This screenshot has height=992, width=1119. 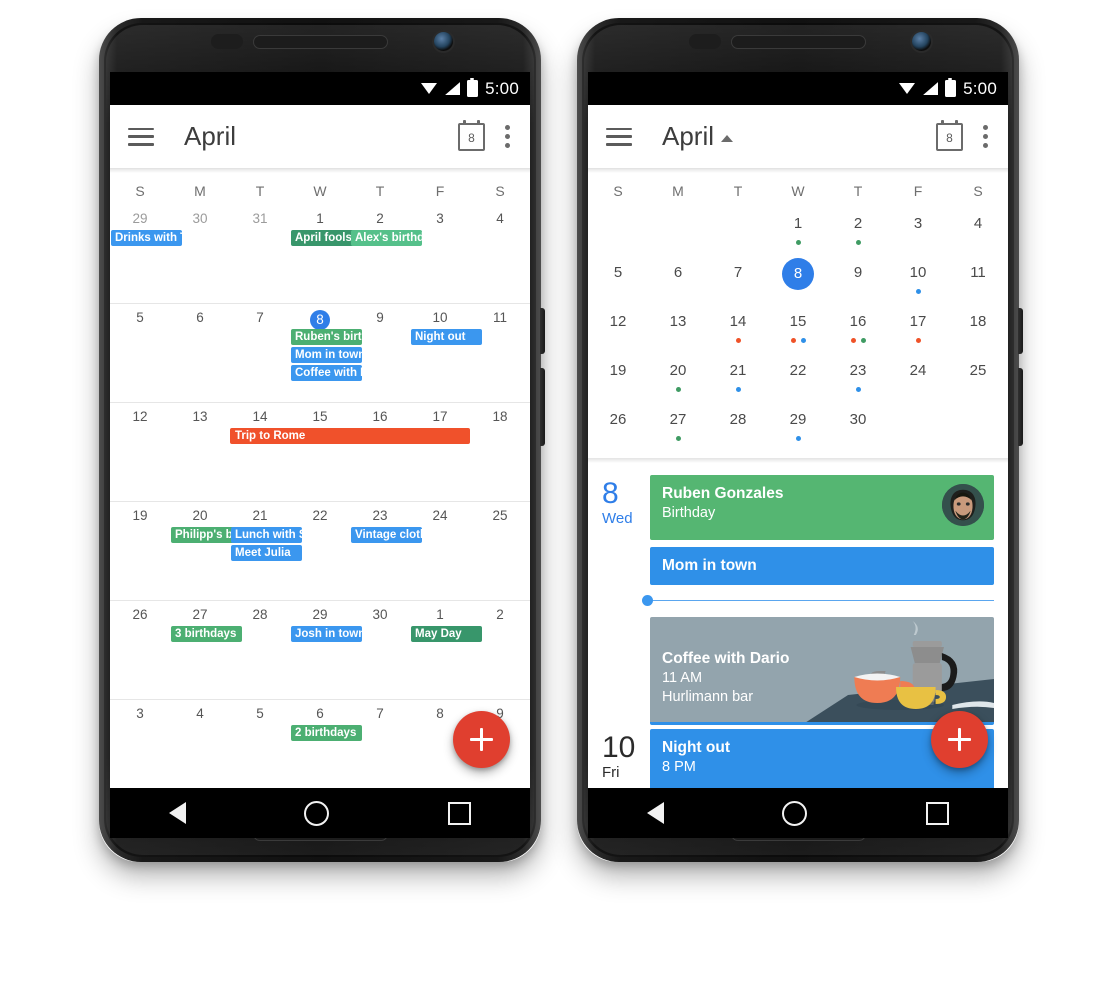 What do you see at coordinates (446, 353) in the screenshot?
I see `day-cell: 10 Night out` at bounding box center [446, 353].